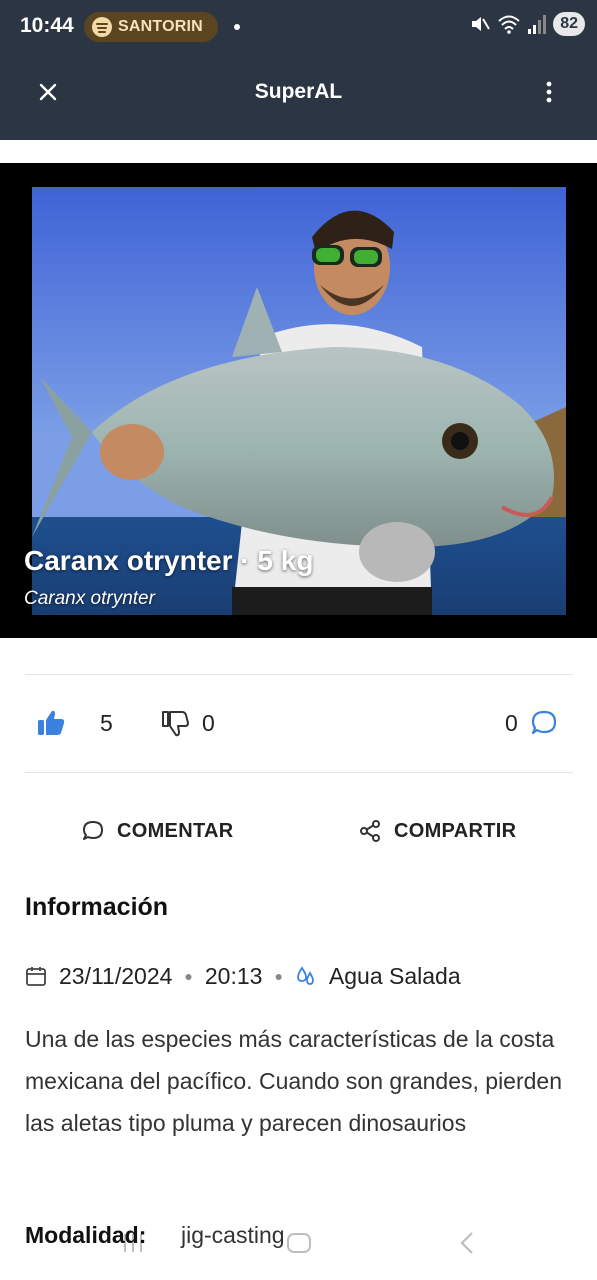  I want to click on catch-date: 23/11/2024, so click(116, 975).